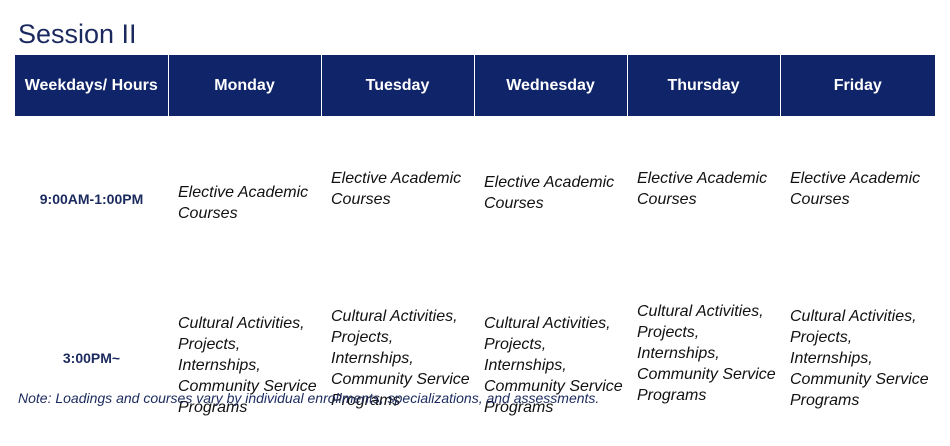  Describe the element at coordinates (857, 85) in the screenshot. I see `header-friday: Friday` at that location.